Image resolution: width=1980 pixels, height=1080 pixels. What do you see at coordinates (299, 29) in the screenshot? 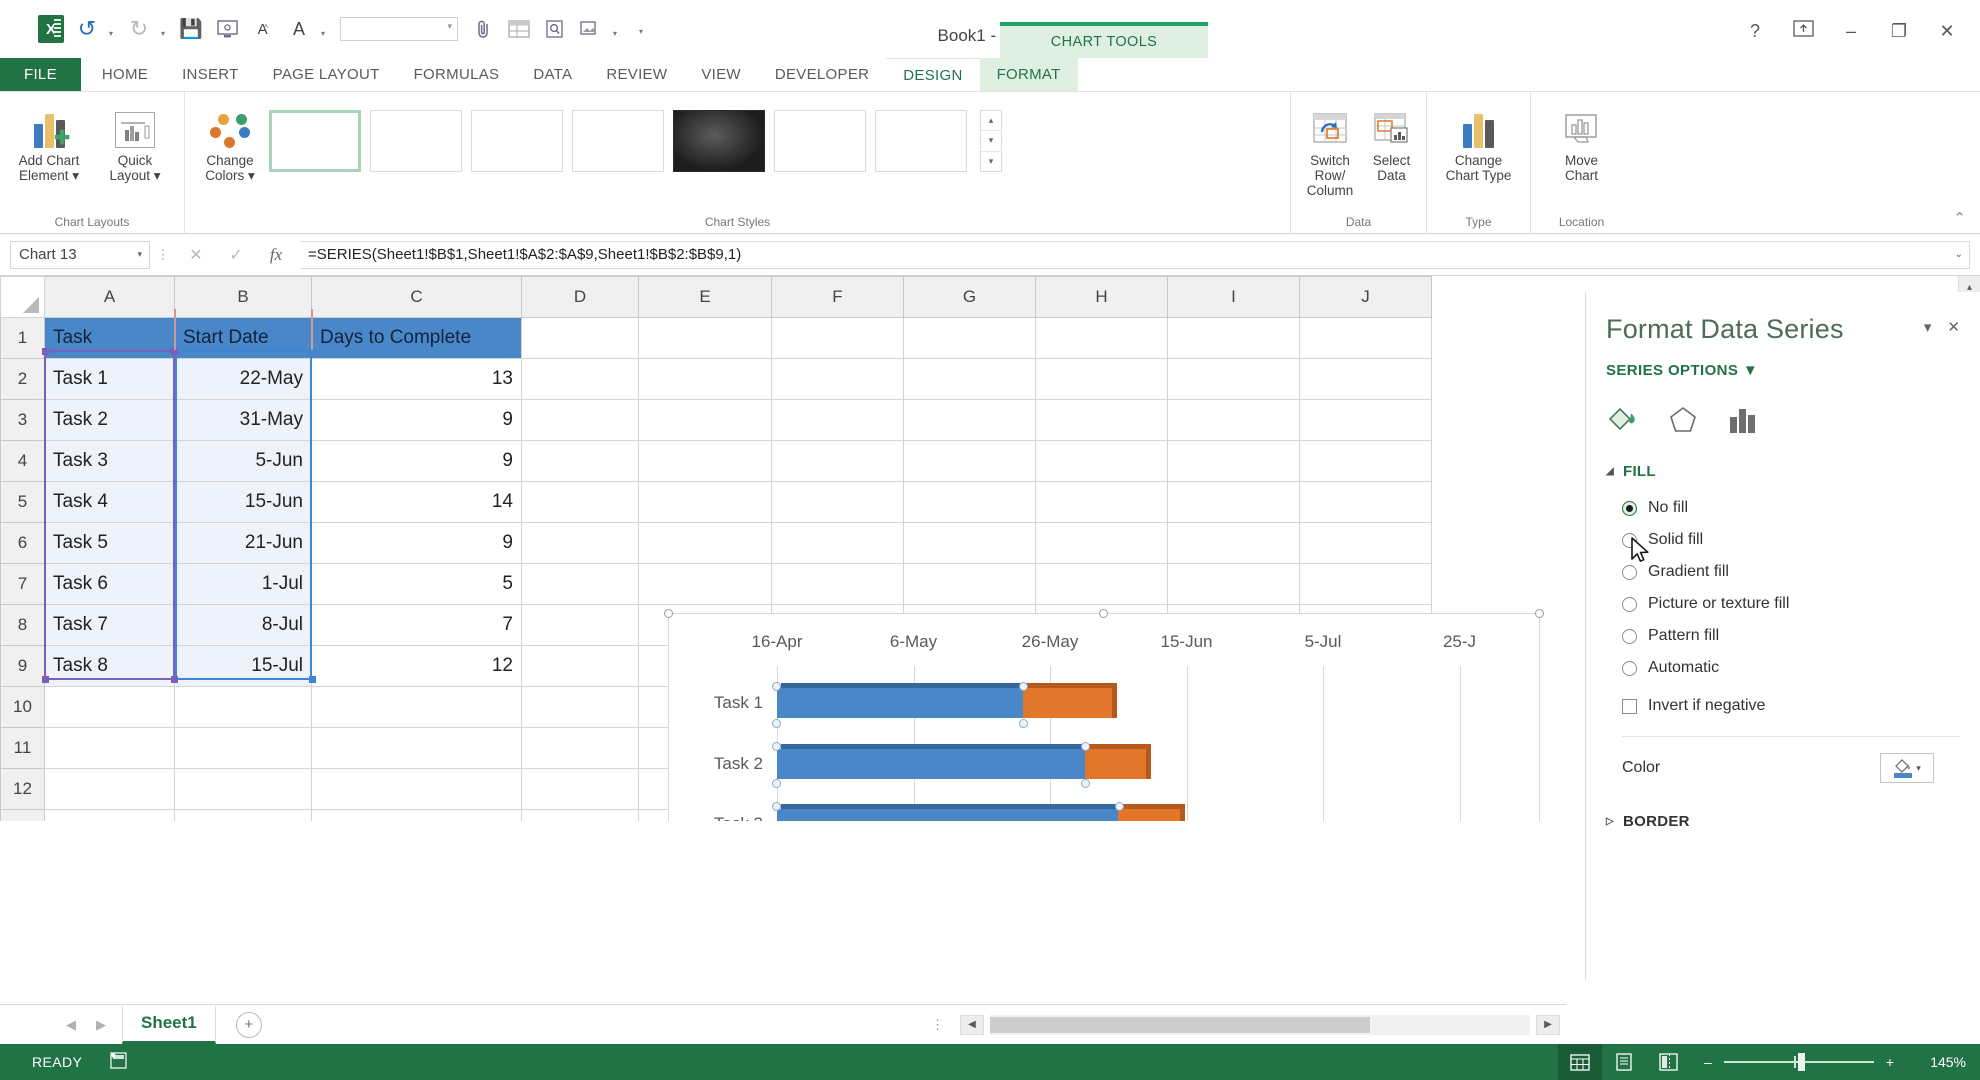
I see `decrease-font-size-button: A` at bounding box center [299, 29].